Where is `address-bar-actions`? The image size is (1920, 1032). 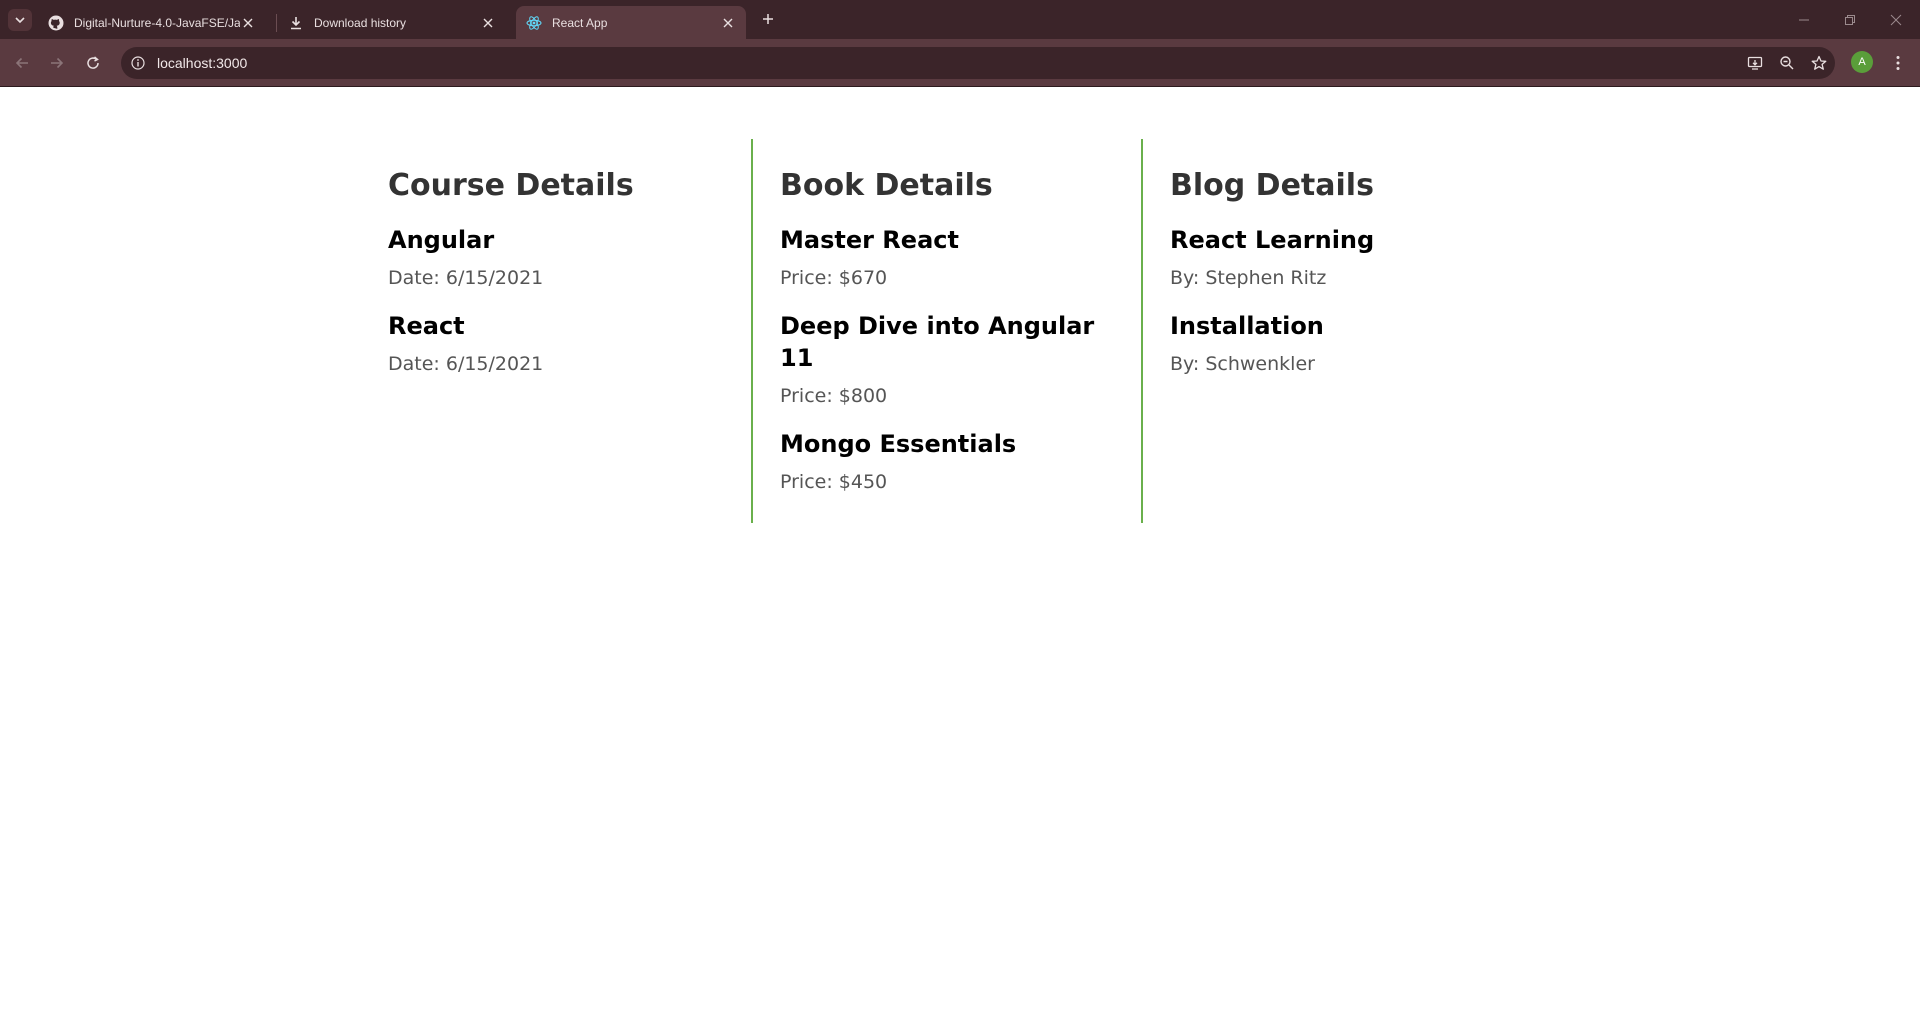 address-bar-actions is located at coordinates (1787, 63).